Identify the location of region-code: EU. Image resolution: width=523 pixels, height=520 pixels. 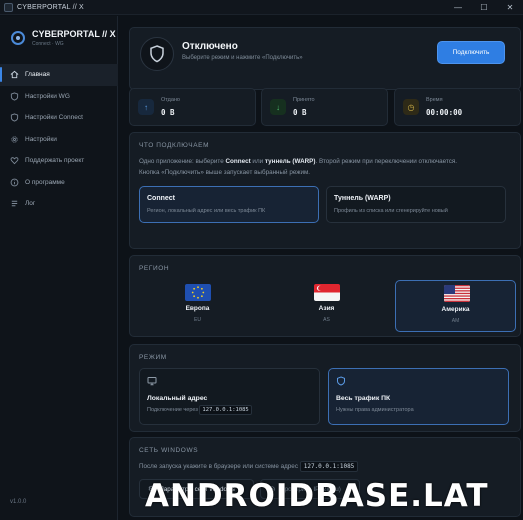
(197, 320).